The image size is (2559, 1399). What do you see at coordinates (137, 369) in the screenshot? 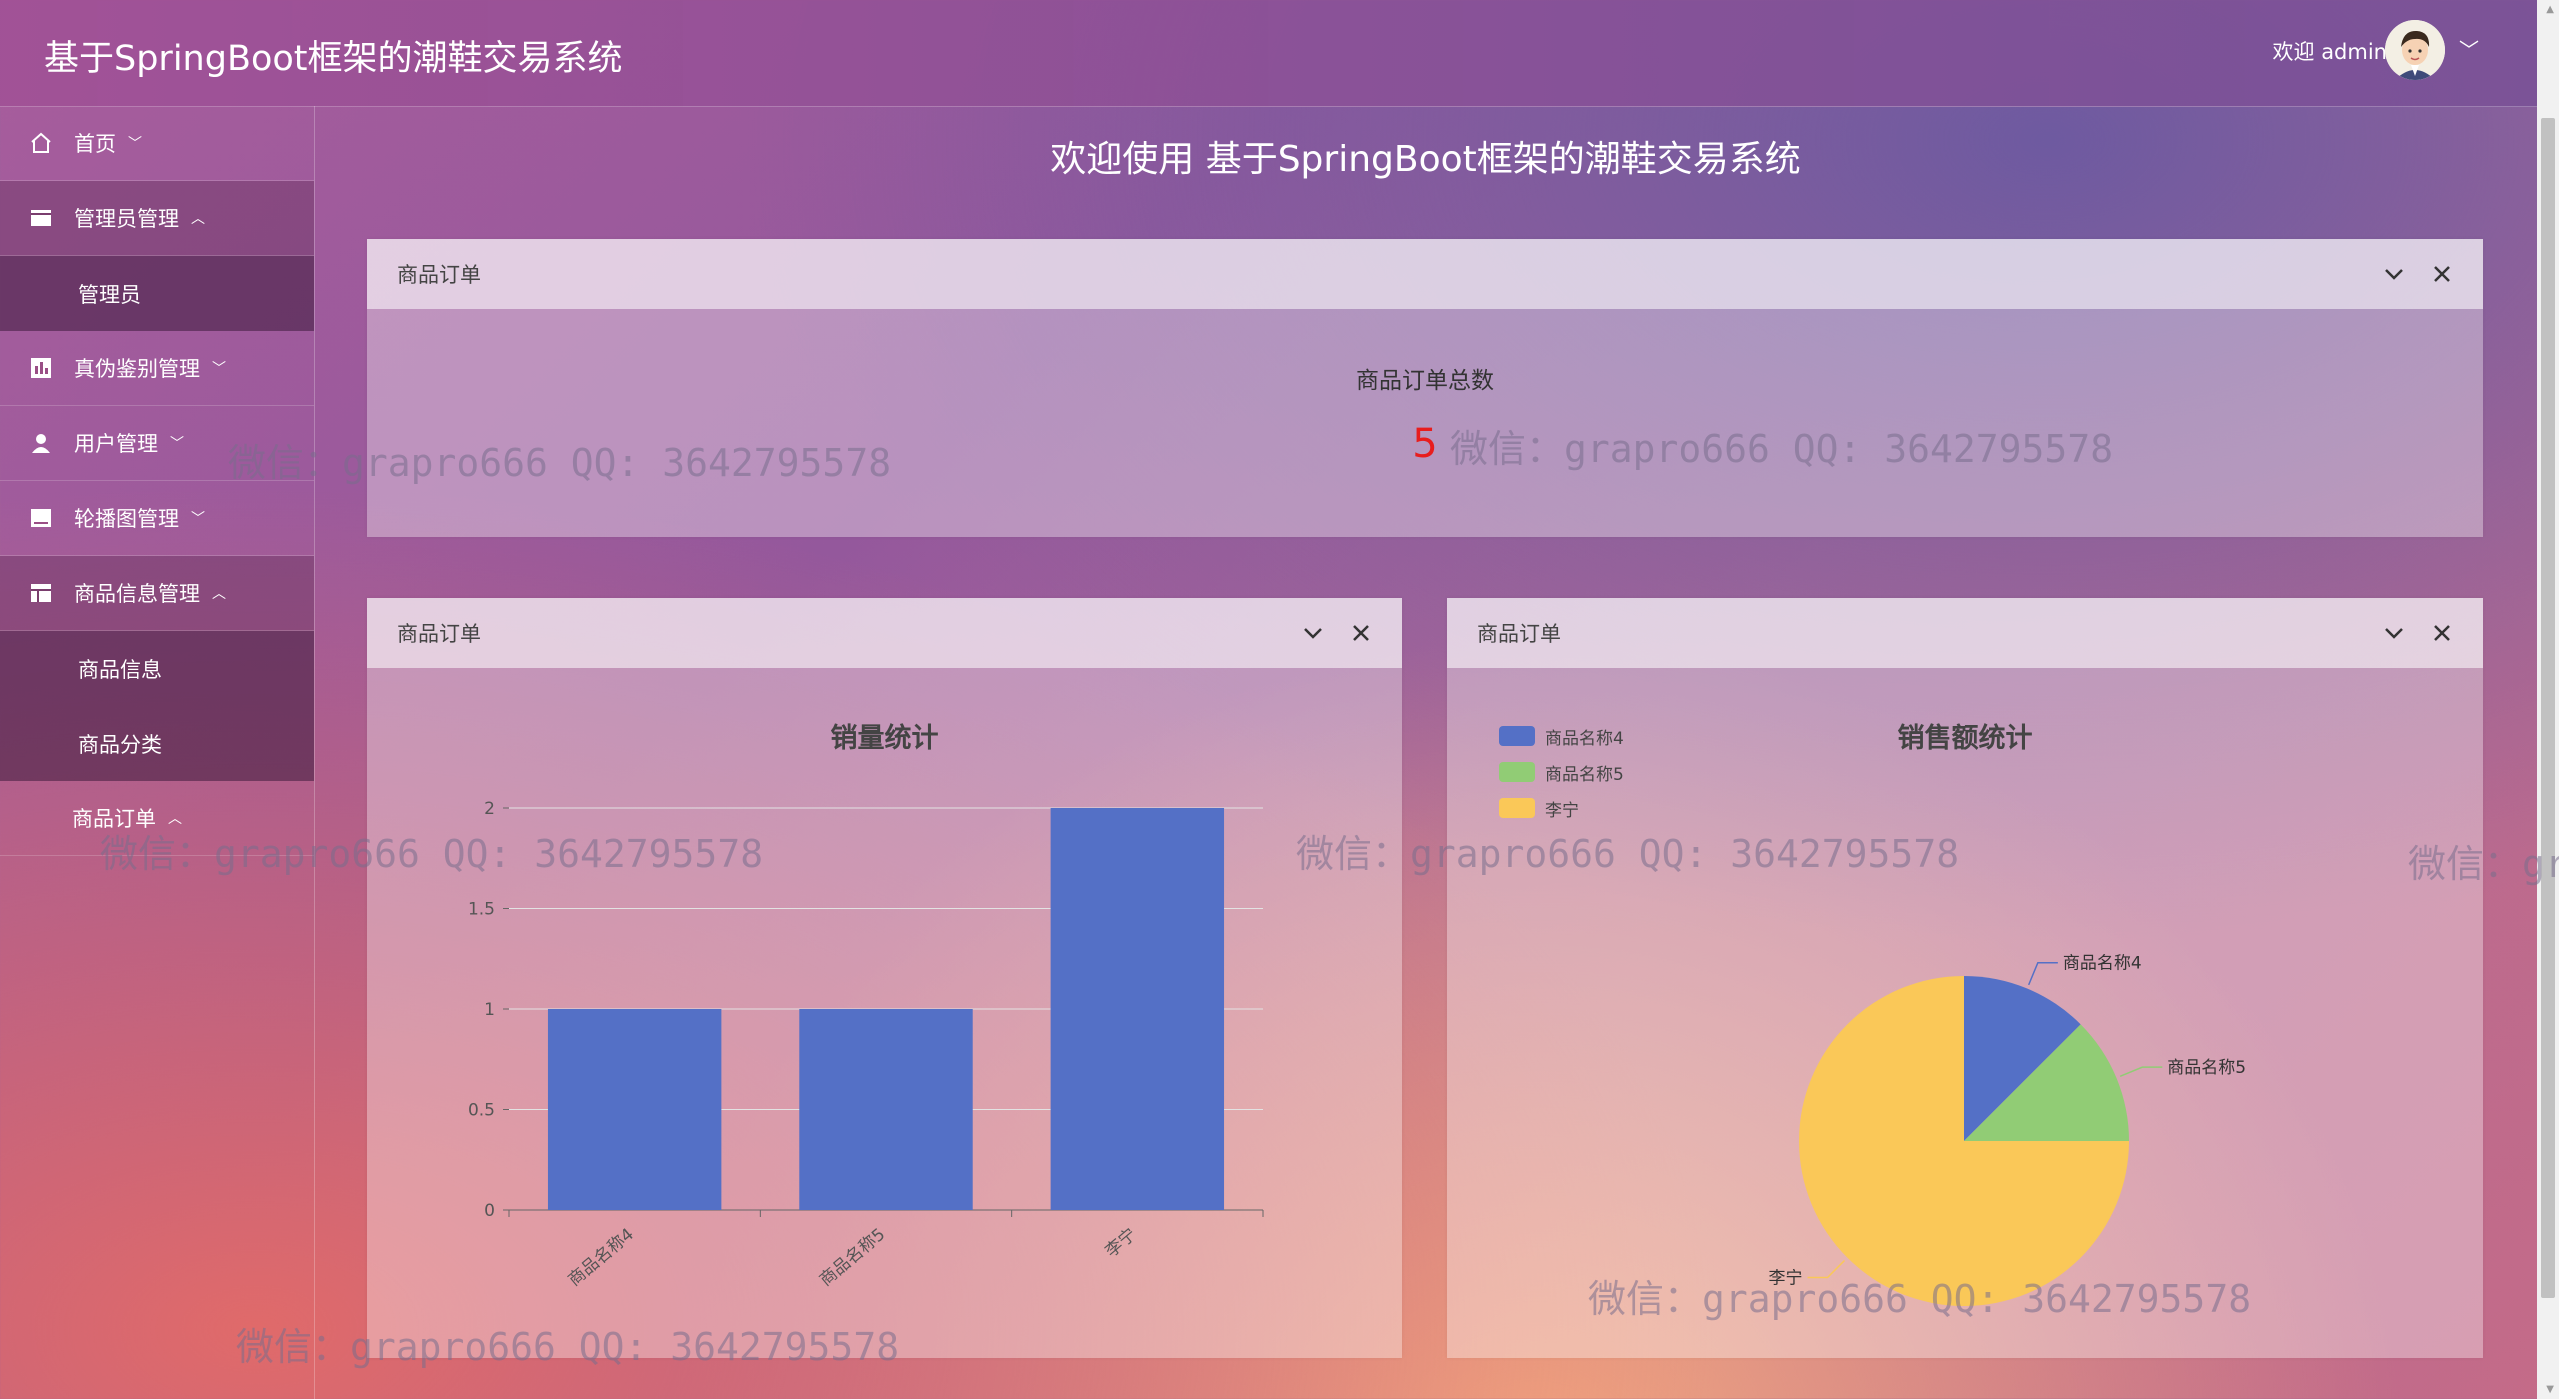
I see `sidebar-item-label: 真伪鉴别管理` at bounding box center [137, 369].